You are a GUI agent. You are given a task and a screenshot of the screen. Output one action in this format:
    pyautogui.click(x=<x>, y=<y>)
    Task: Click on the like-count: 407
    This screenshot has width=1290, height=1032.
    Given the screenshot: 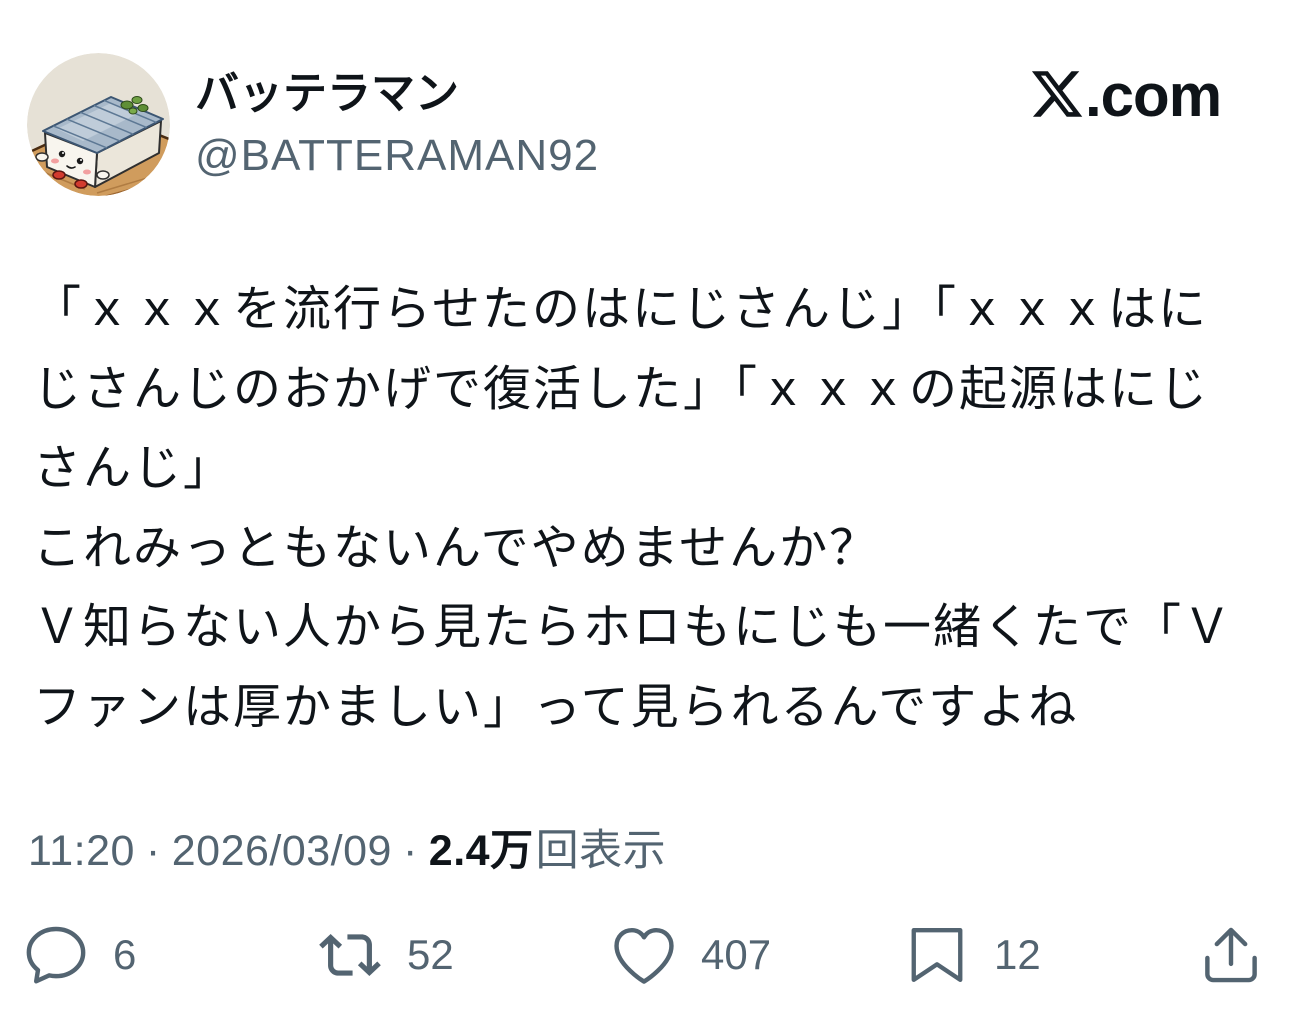 What is the action you would take?
    pyautogui.click(x=736, y=954)
    